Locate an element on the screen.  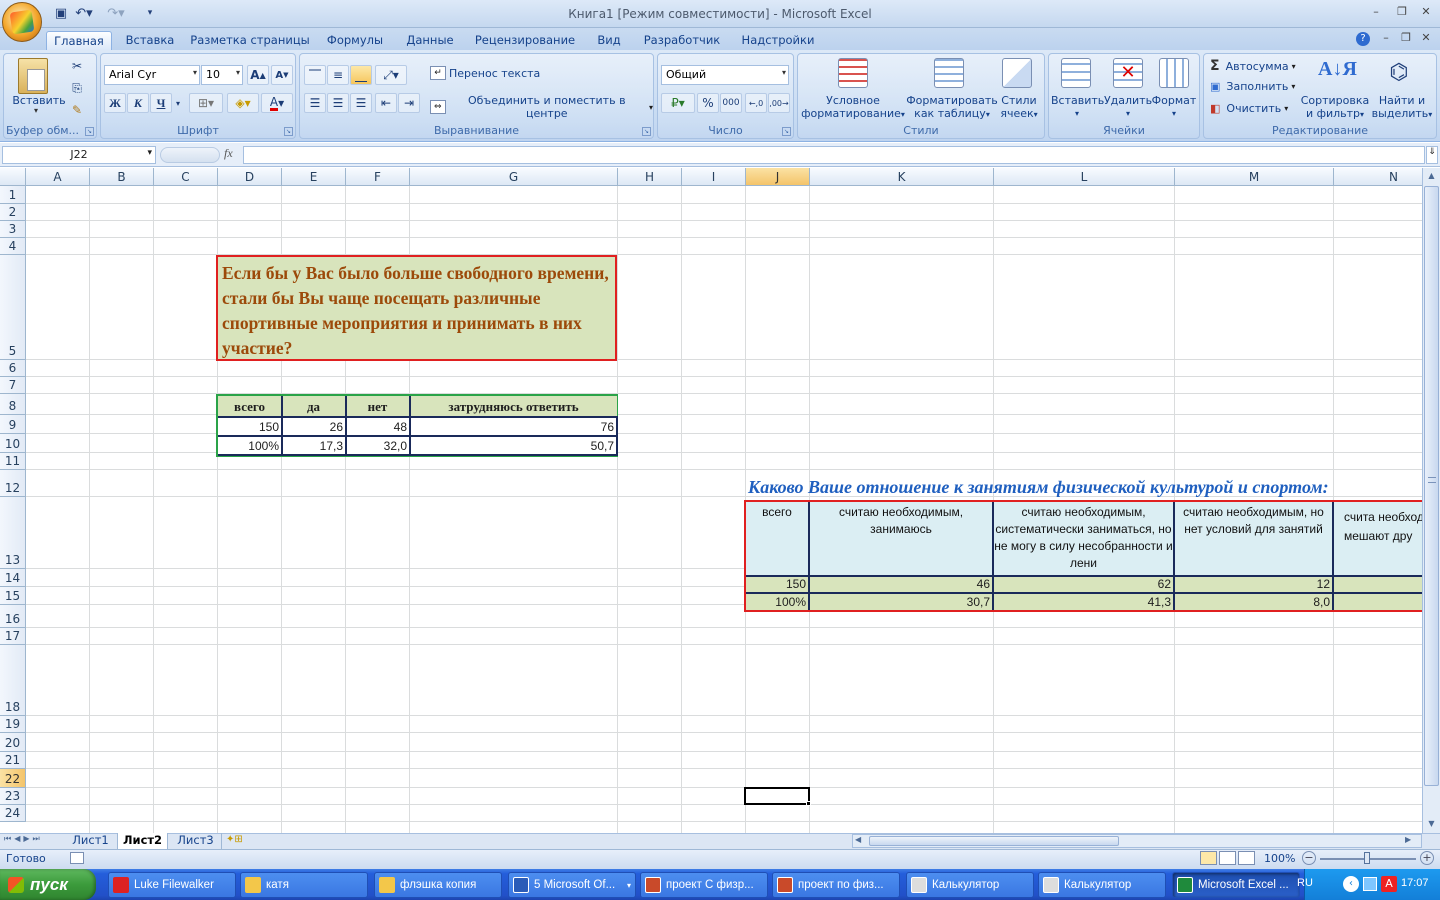
align-bottom-icon: ⎽ is located at coordinates (361, 75).